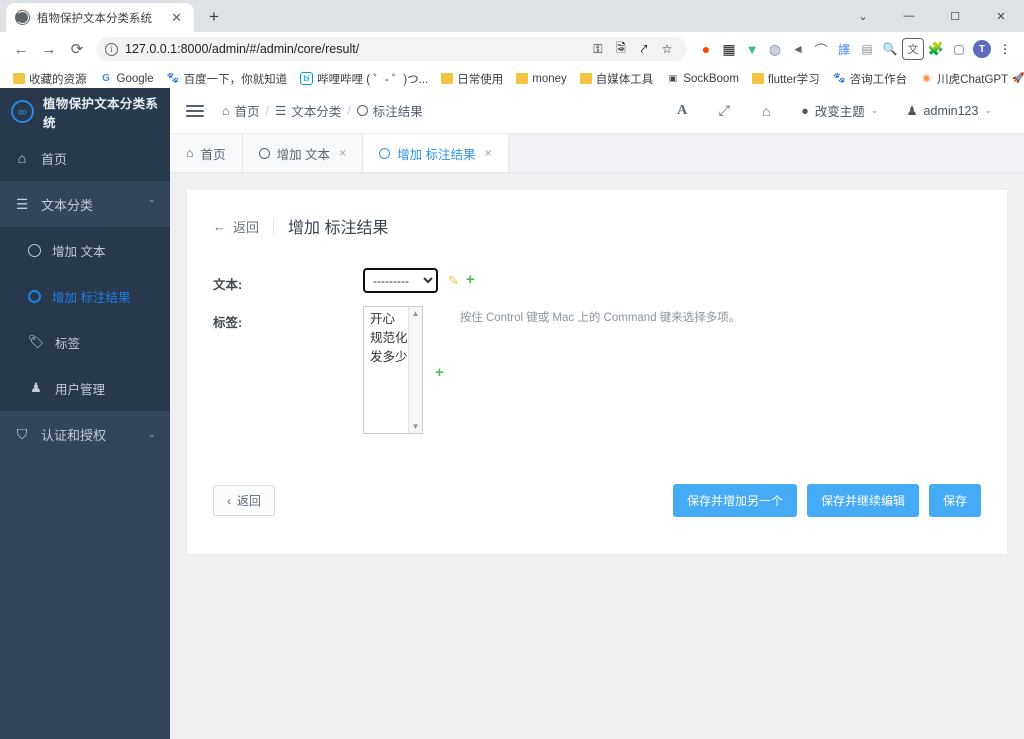 The image size is (1024, 739). I want to click on new-tab-button: +, so click(214, 17).